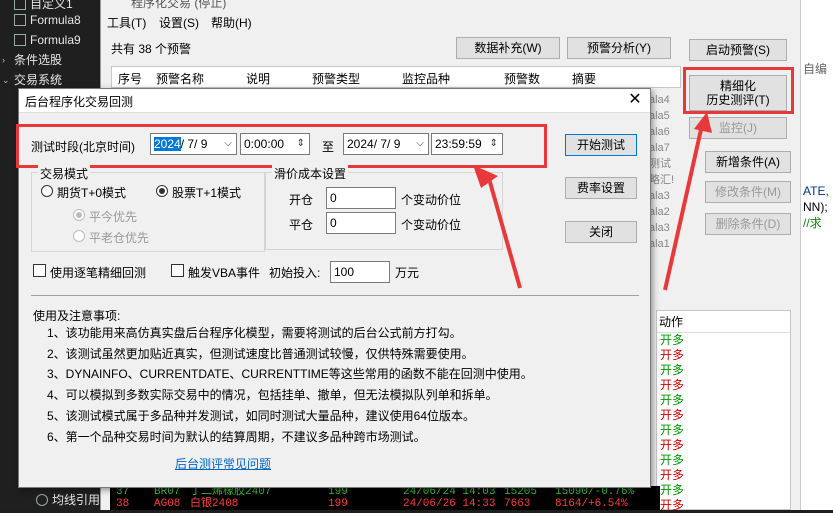  What do you see at coordinates (193, 144) in the screenshot?
I see `start-date-picker: 2024/ 7/ 9 ⌵` at bounding box center [193, 144].